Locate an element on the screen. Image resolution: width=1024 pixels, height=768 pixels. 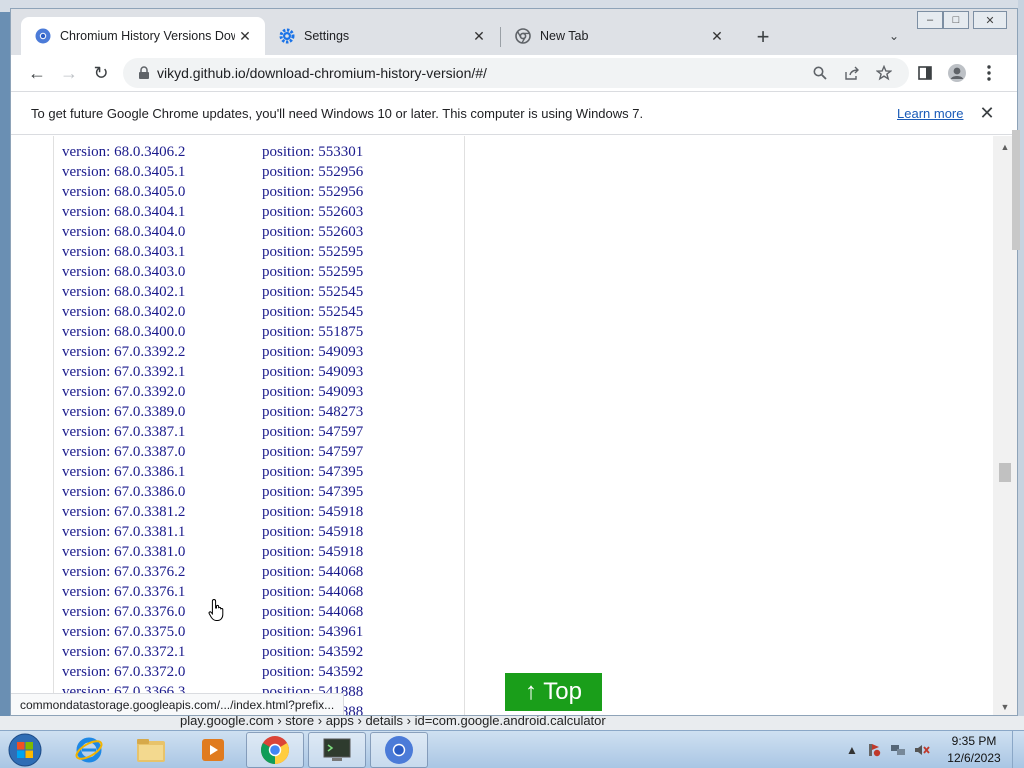
scrollbar-thumb is located at coordinates (1005, 472).